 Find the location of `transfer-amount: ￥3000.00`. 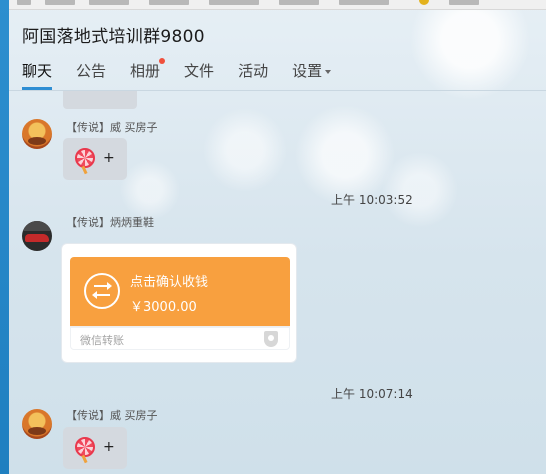

transfer-amount: ￥3000.00 is located at coordinates (163, 307).